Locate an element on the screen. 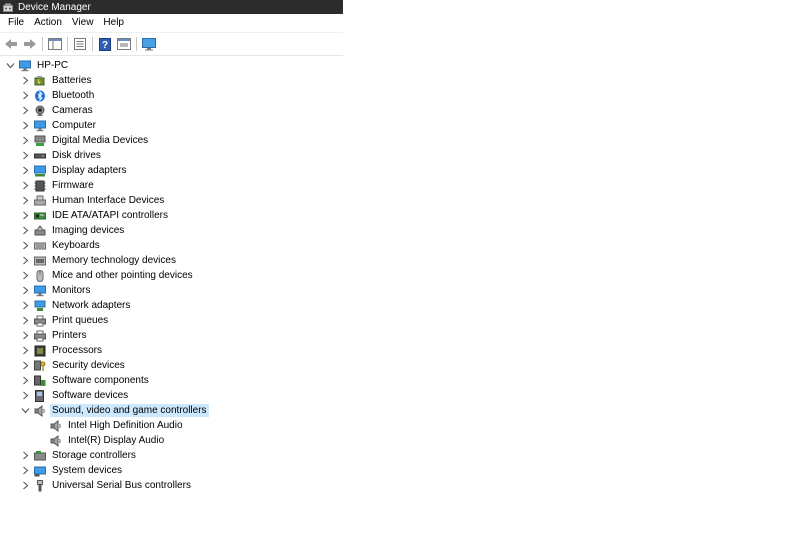 The image size is (800, 545). tree-item-print-queues: Print queues is located at coordinates (55, 320).